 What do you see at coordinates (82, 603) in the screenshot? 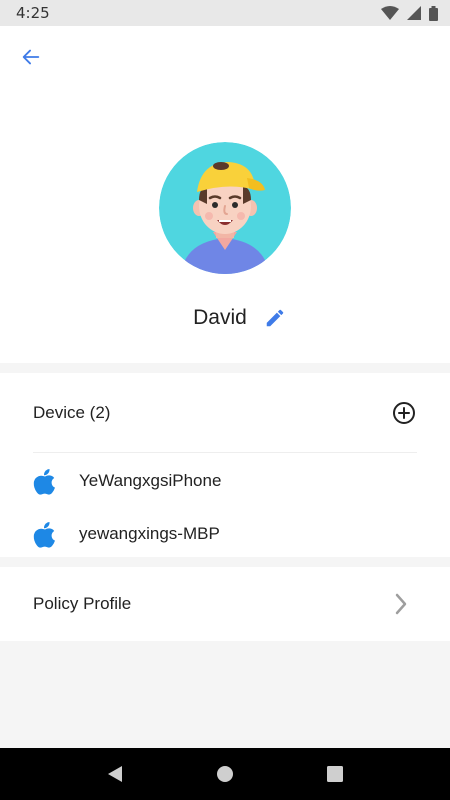
I see `policy-profile-label: Policy Profile` at bounding box center [82, 603].